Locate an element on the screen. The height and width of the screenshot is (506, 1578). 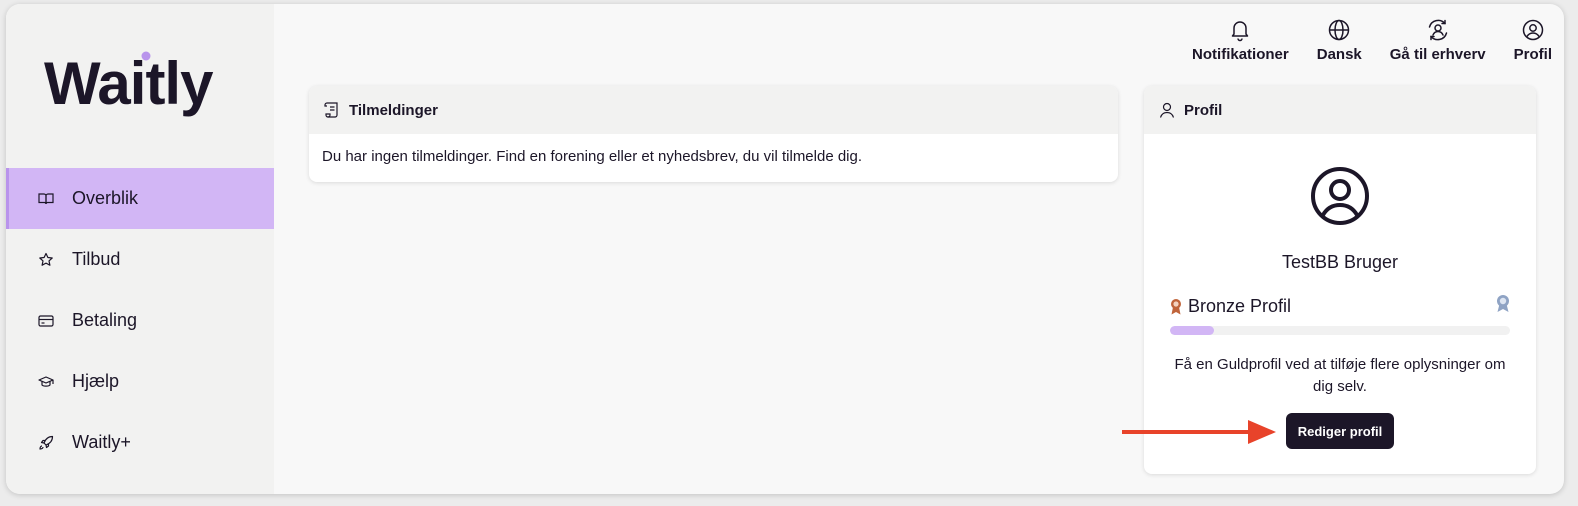
sidebar-item-waitly-plus: Waitly+ is located at coordinates (140, 442).